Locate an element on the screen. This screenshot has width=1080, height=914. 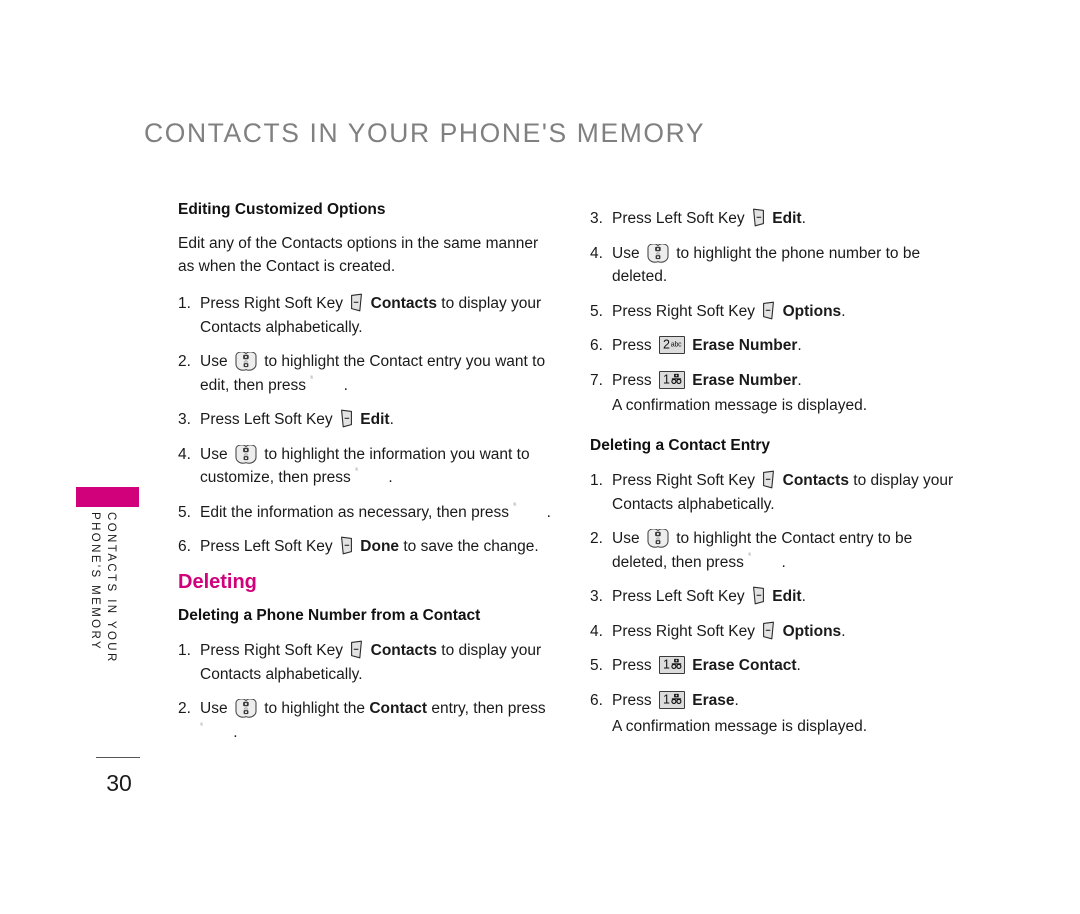
number-key-2-digit: 2 is located at coordinates (666, 344).